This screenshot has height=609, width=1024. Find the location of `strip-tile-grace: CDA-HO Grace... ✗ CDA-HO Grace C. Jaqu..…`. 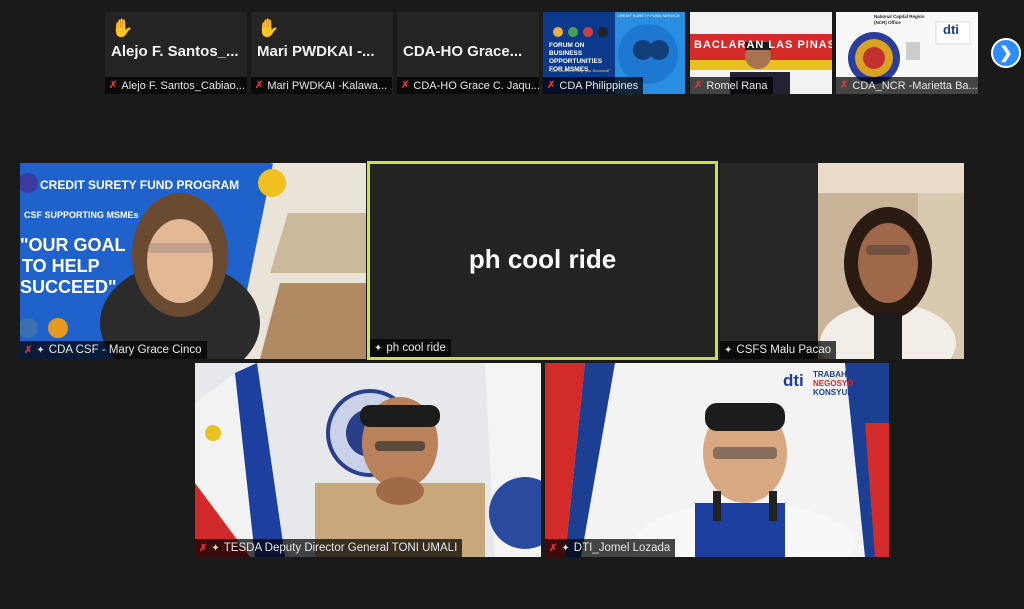

strip-tile-grace: CDA-HO Grace... ✗ CDA-HO Grace C. Jaqu..… is located at coordinates (468, 53).